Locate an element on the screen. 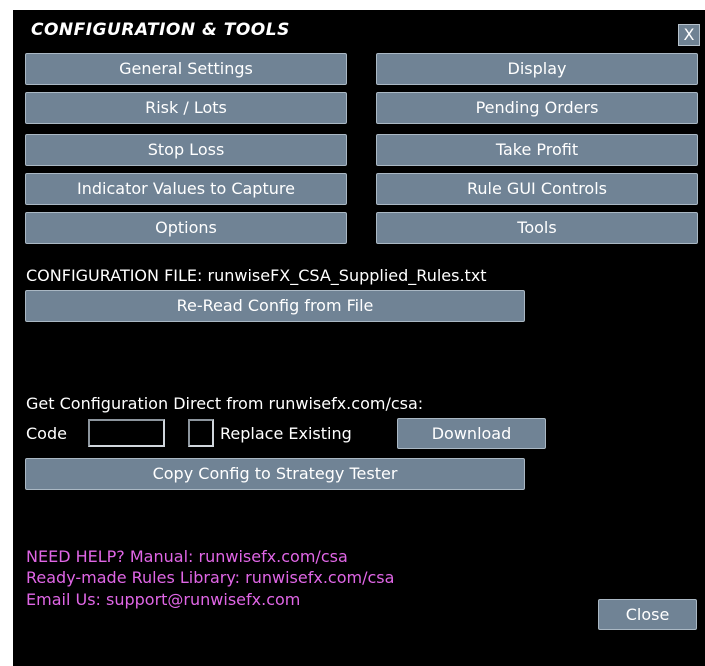 The height and width of the screenshot is (666, 705). reread-config-button: Re-Read Config from File is located at coordinates (275, 306).